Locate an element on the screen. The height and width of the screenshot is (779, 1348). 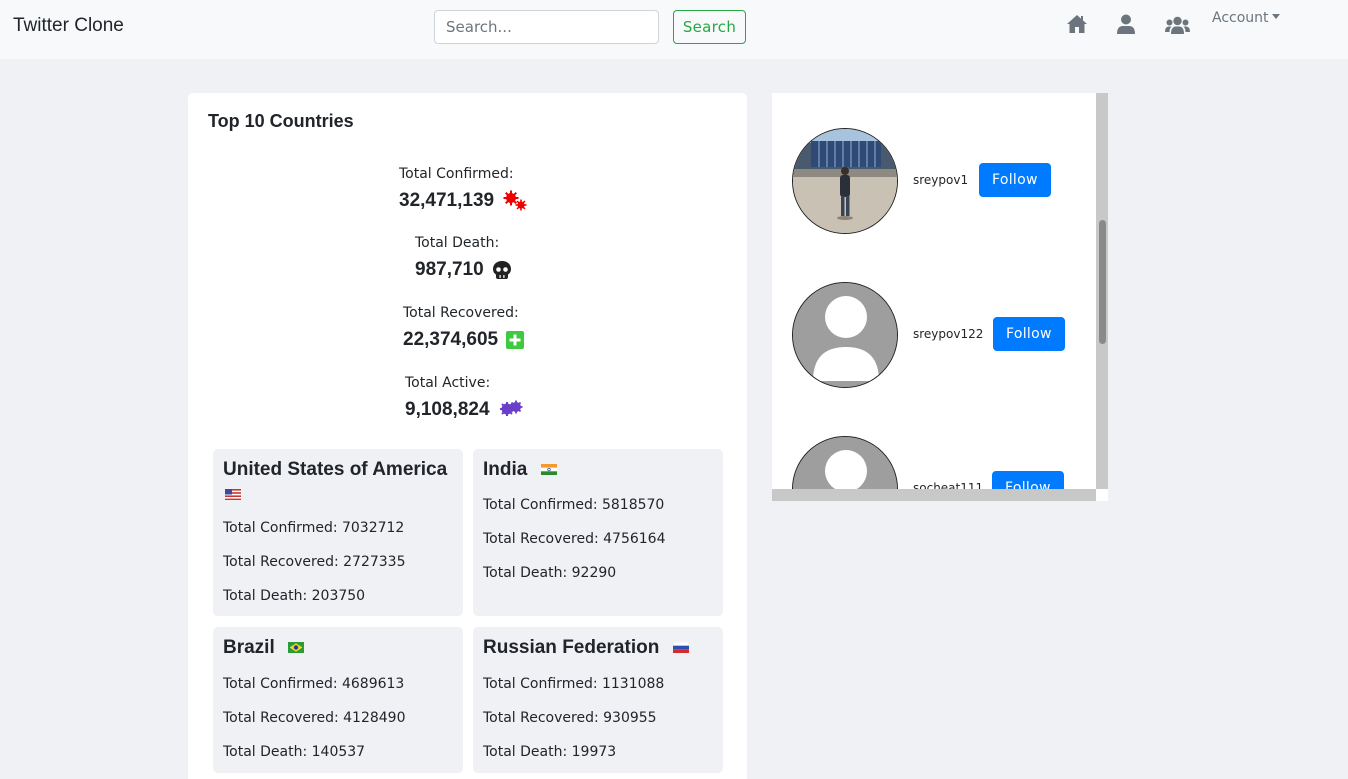
suggestion-username: sreypov122 is located at coordinates (948, 334).